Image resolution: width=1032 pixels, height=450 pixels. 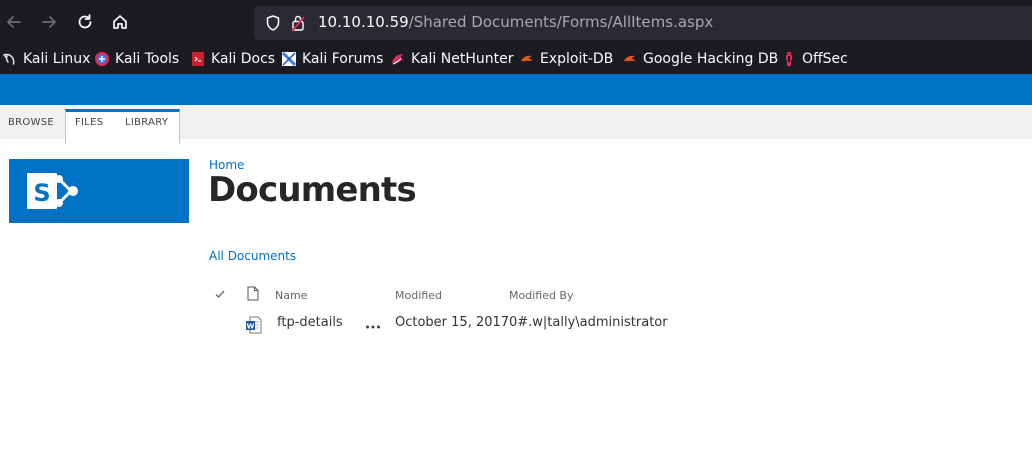 I want to click on more-options-icon, so click(x=373, y=327).